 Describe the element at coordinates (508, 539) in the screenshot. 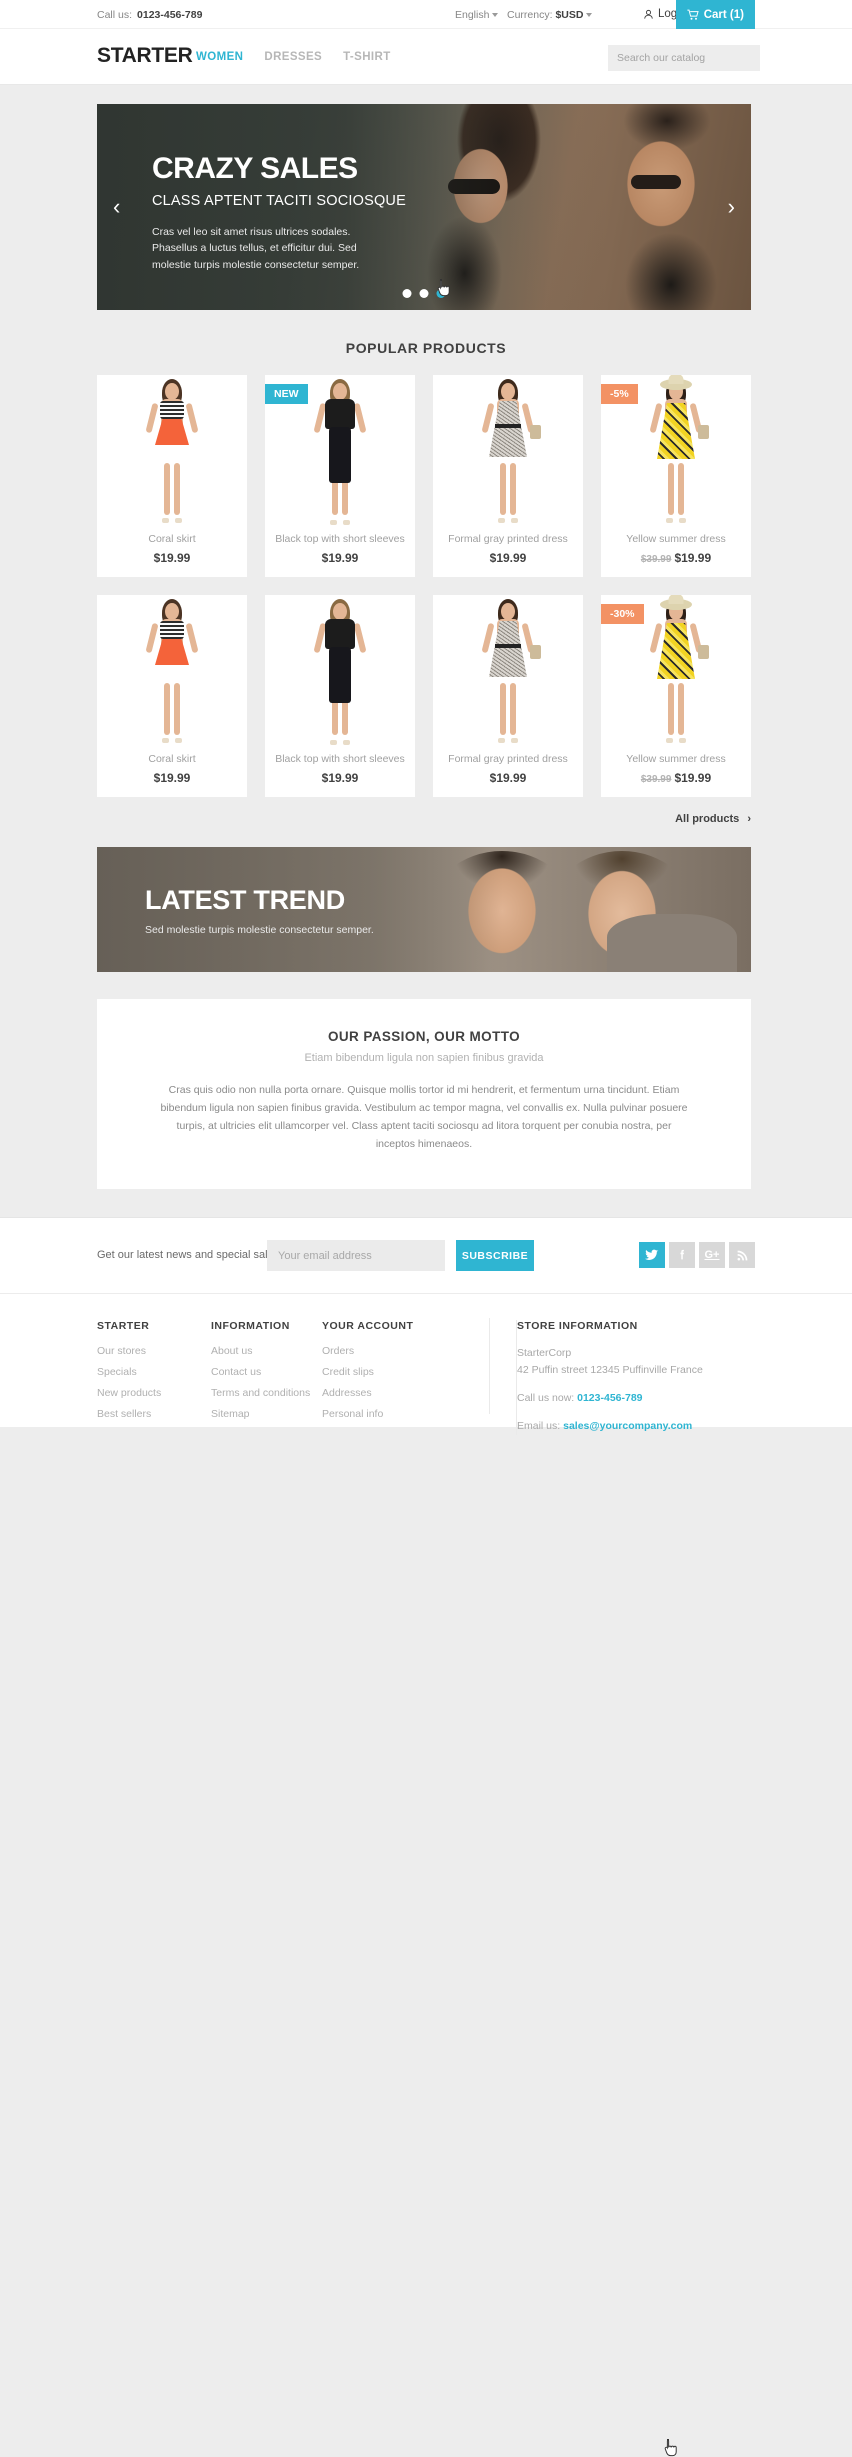

I see `product-name: Formal gray printed dress` at that location.